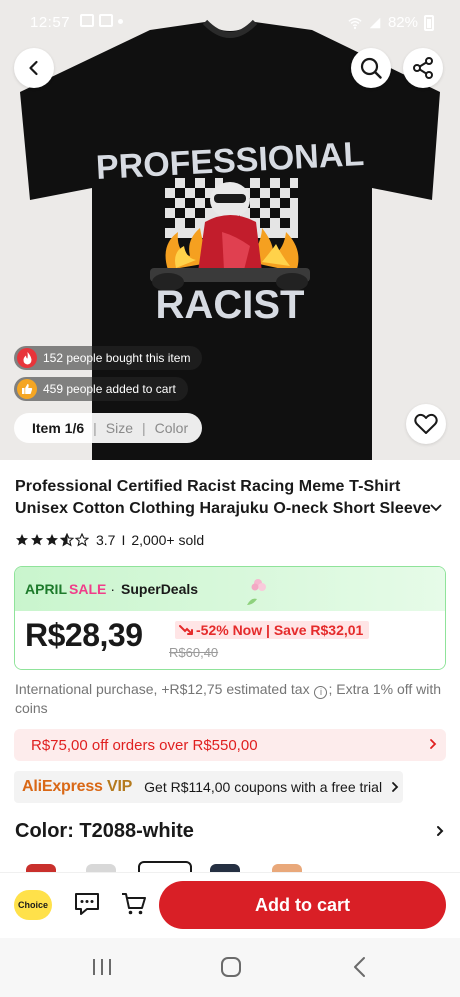 The width and height of the screenshot is (460, 997). Describe the element at coordinates (104, 831) in the screenshot. I see `color-label: Color: T2088-white` at that location.